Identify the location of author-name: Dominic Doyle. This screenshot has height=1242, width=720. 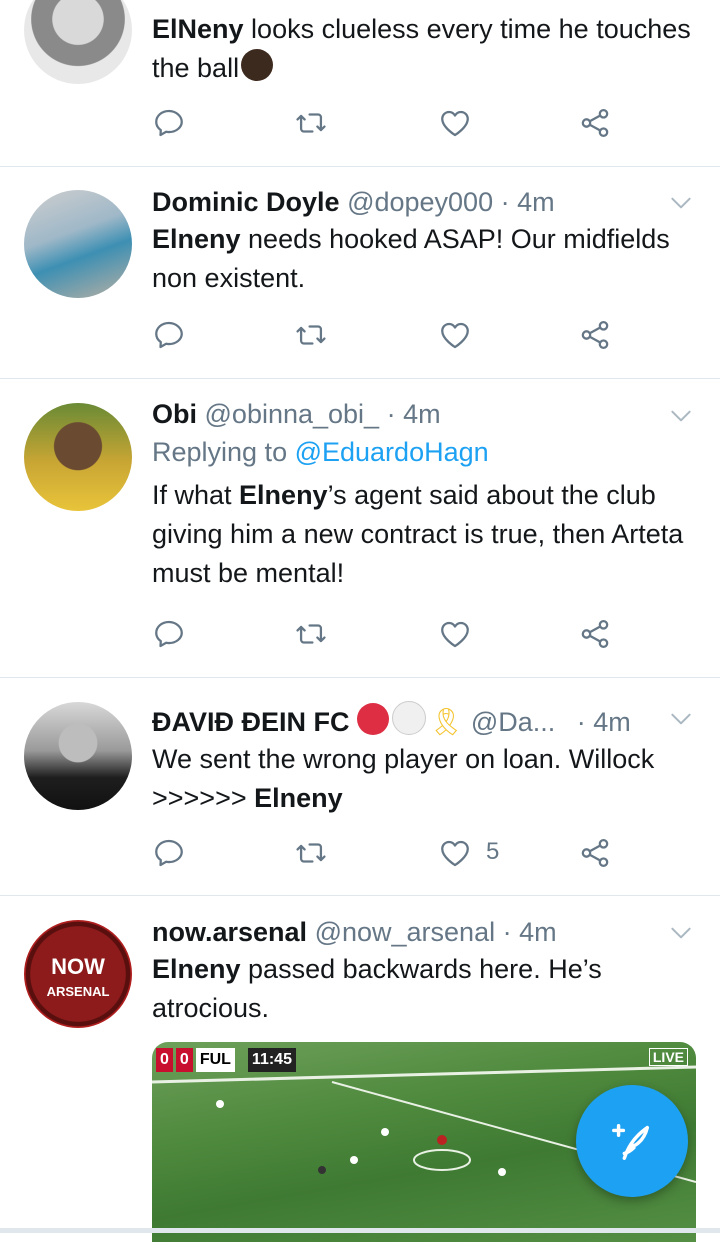
(246, 202).